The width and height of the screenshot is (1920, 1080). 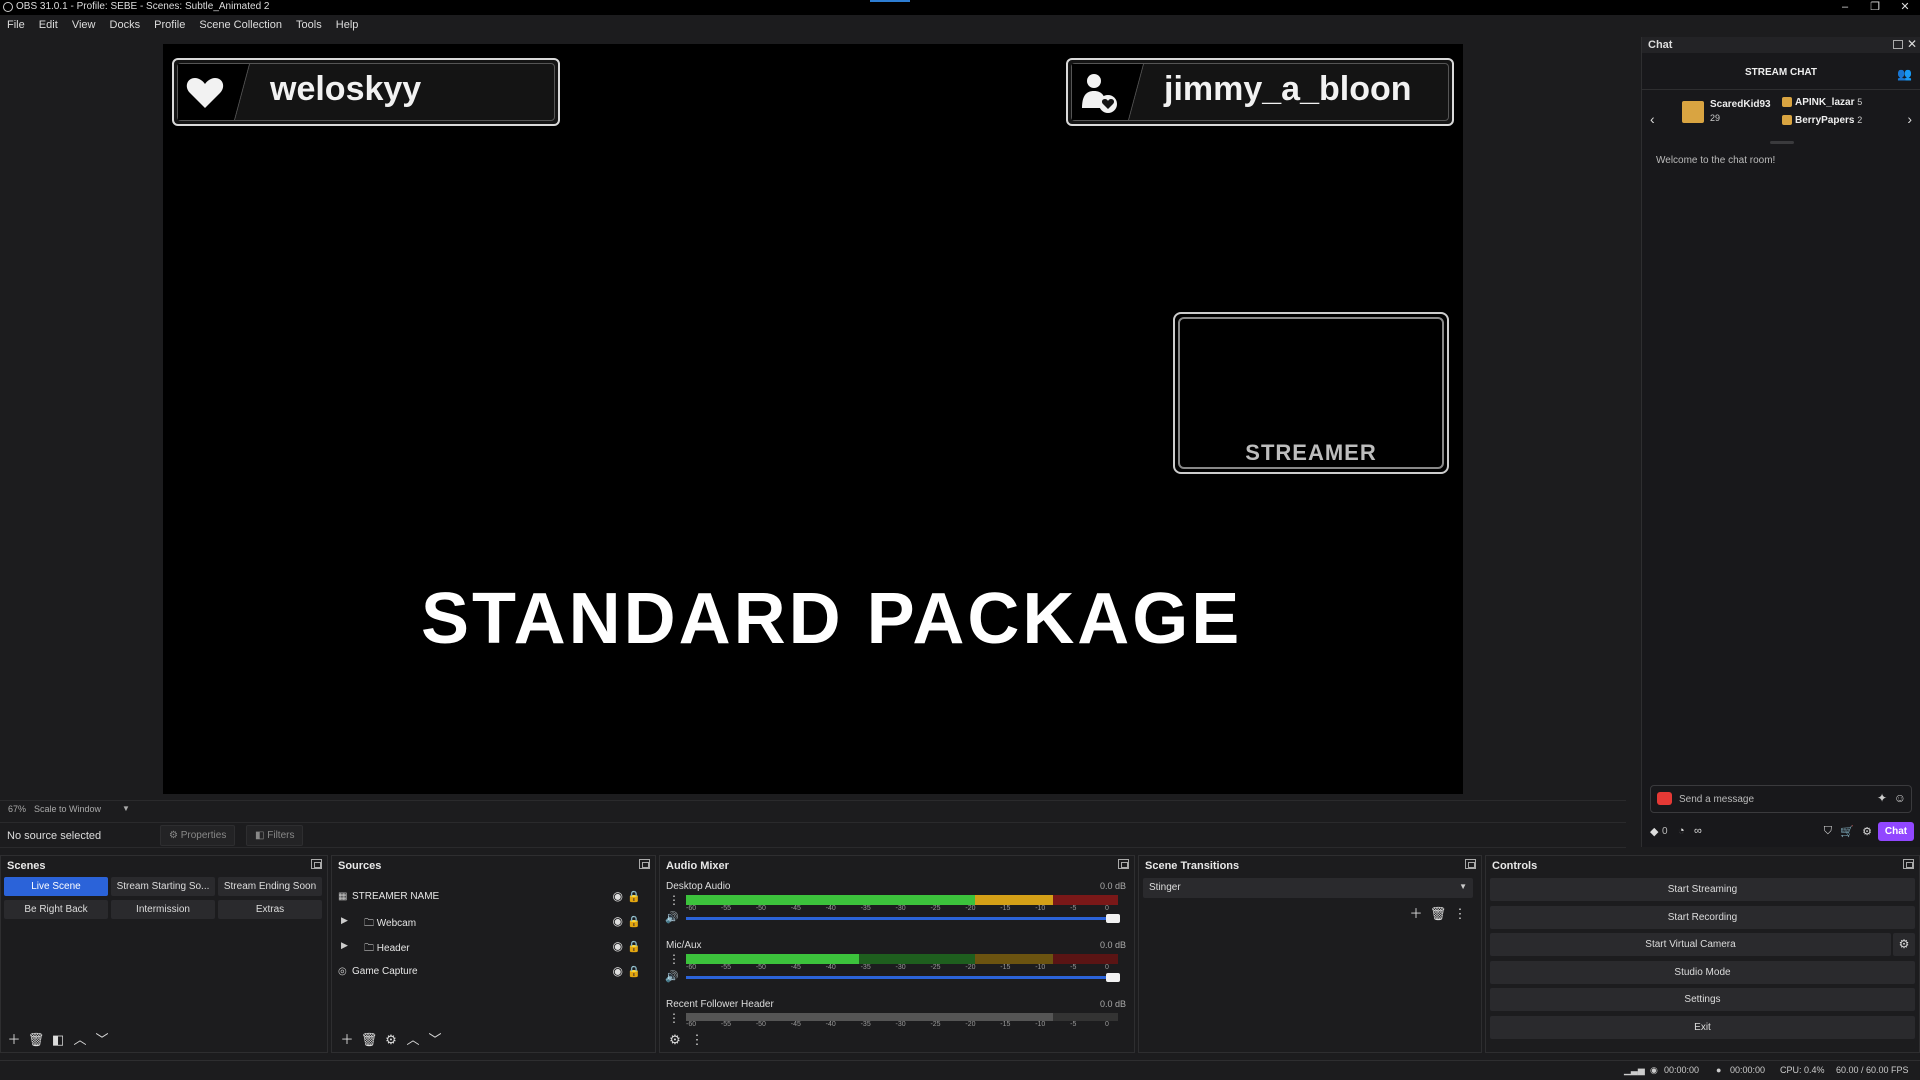 I want to click on chat-input: Send a message ✦ ☺, so click(x=1781, y=799).